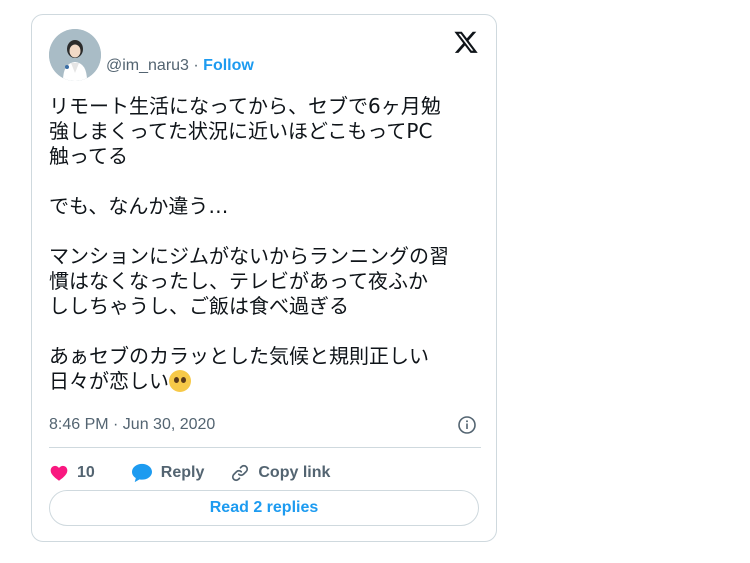 Image resolution: width=750 pixels, height=563 pixels. Describe the element at coordinates (466, 42) in the screenshot. I see `x-logo-icon` at that location.